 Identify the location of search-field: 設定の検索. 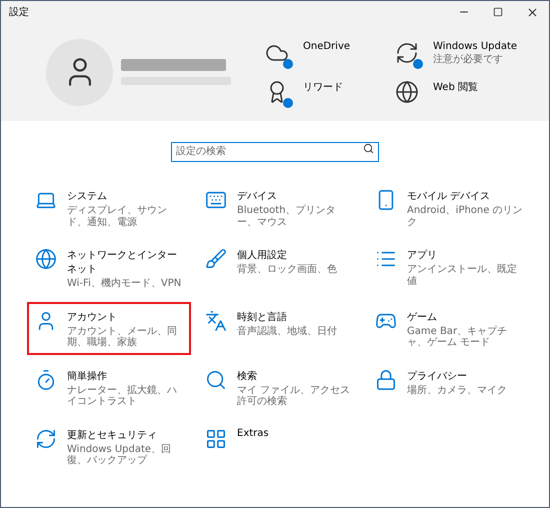
(275, 152).